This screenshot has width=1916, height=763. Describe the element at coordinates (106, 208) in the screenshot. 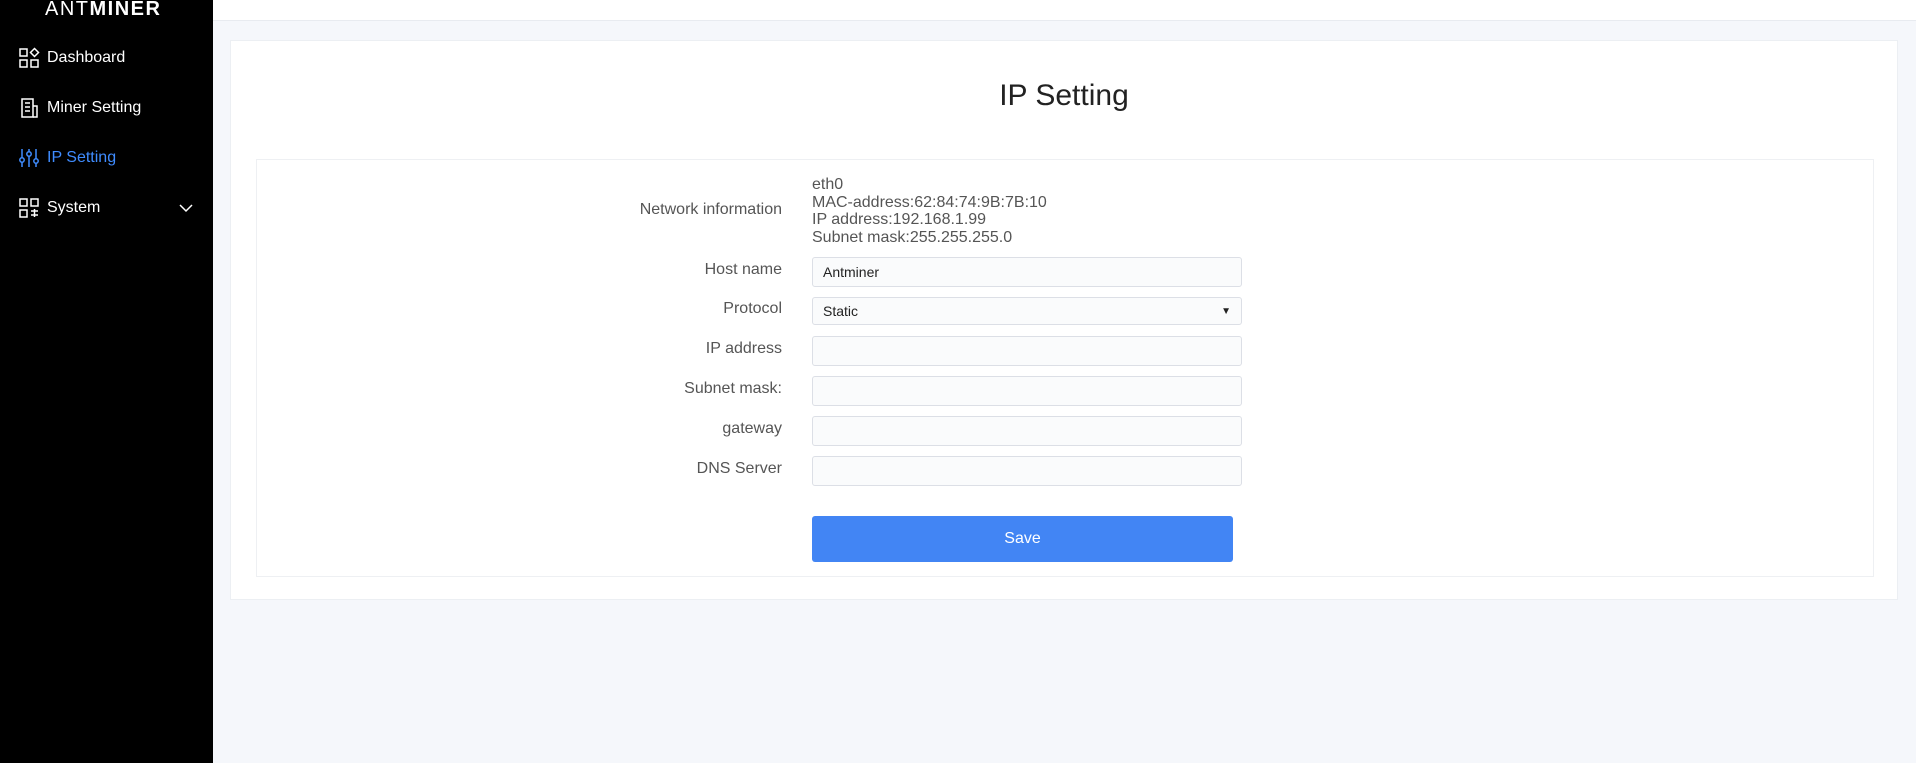

I see `sidebar-item-system: System` at that location.